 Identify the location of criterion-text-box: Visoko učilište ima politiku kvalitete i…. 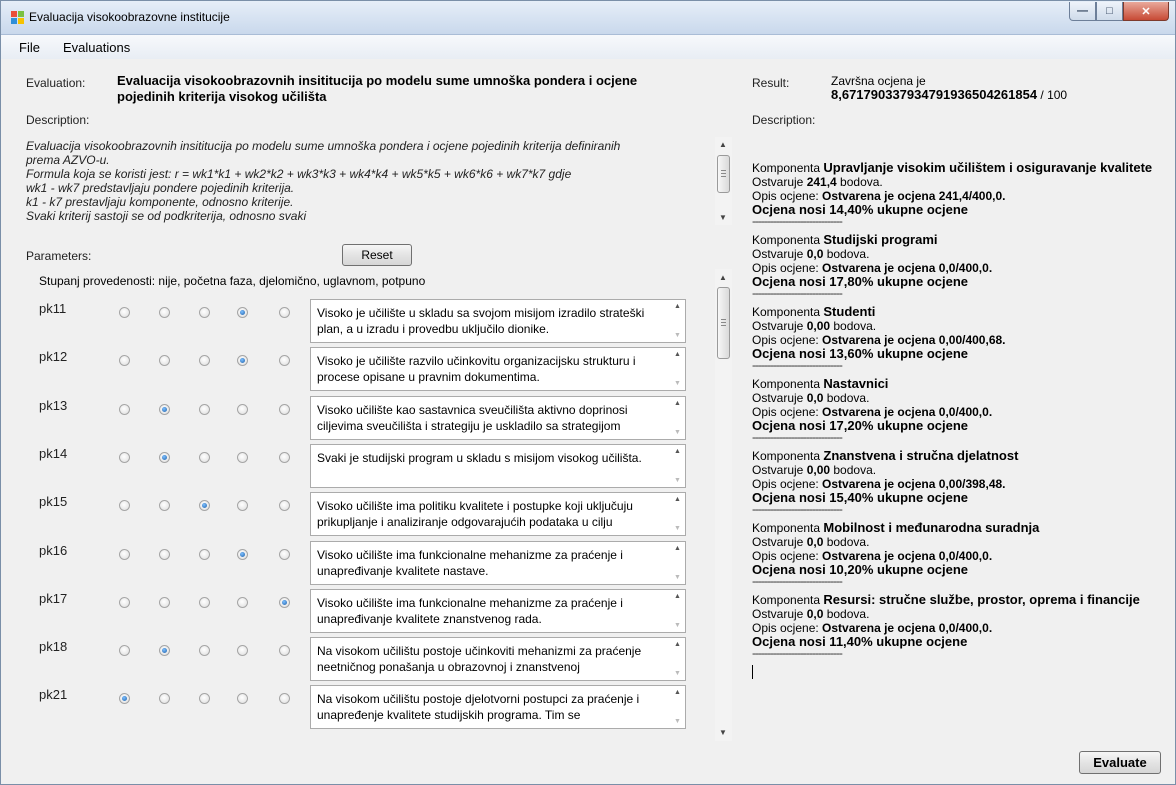
(498, 514).